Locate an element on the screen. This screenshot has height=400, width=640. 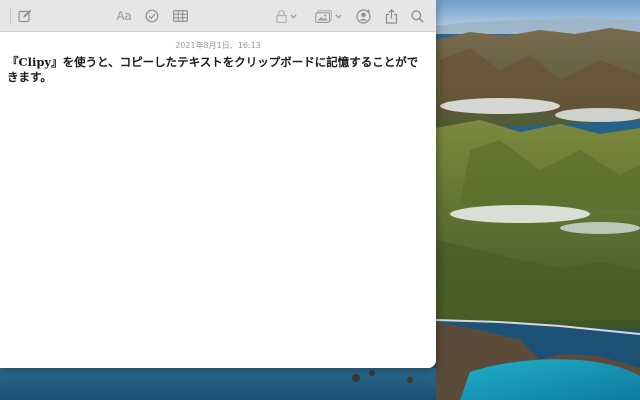
format-text-icon: Aa is located at coordinates (124, 16).